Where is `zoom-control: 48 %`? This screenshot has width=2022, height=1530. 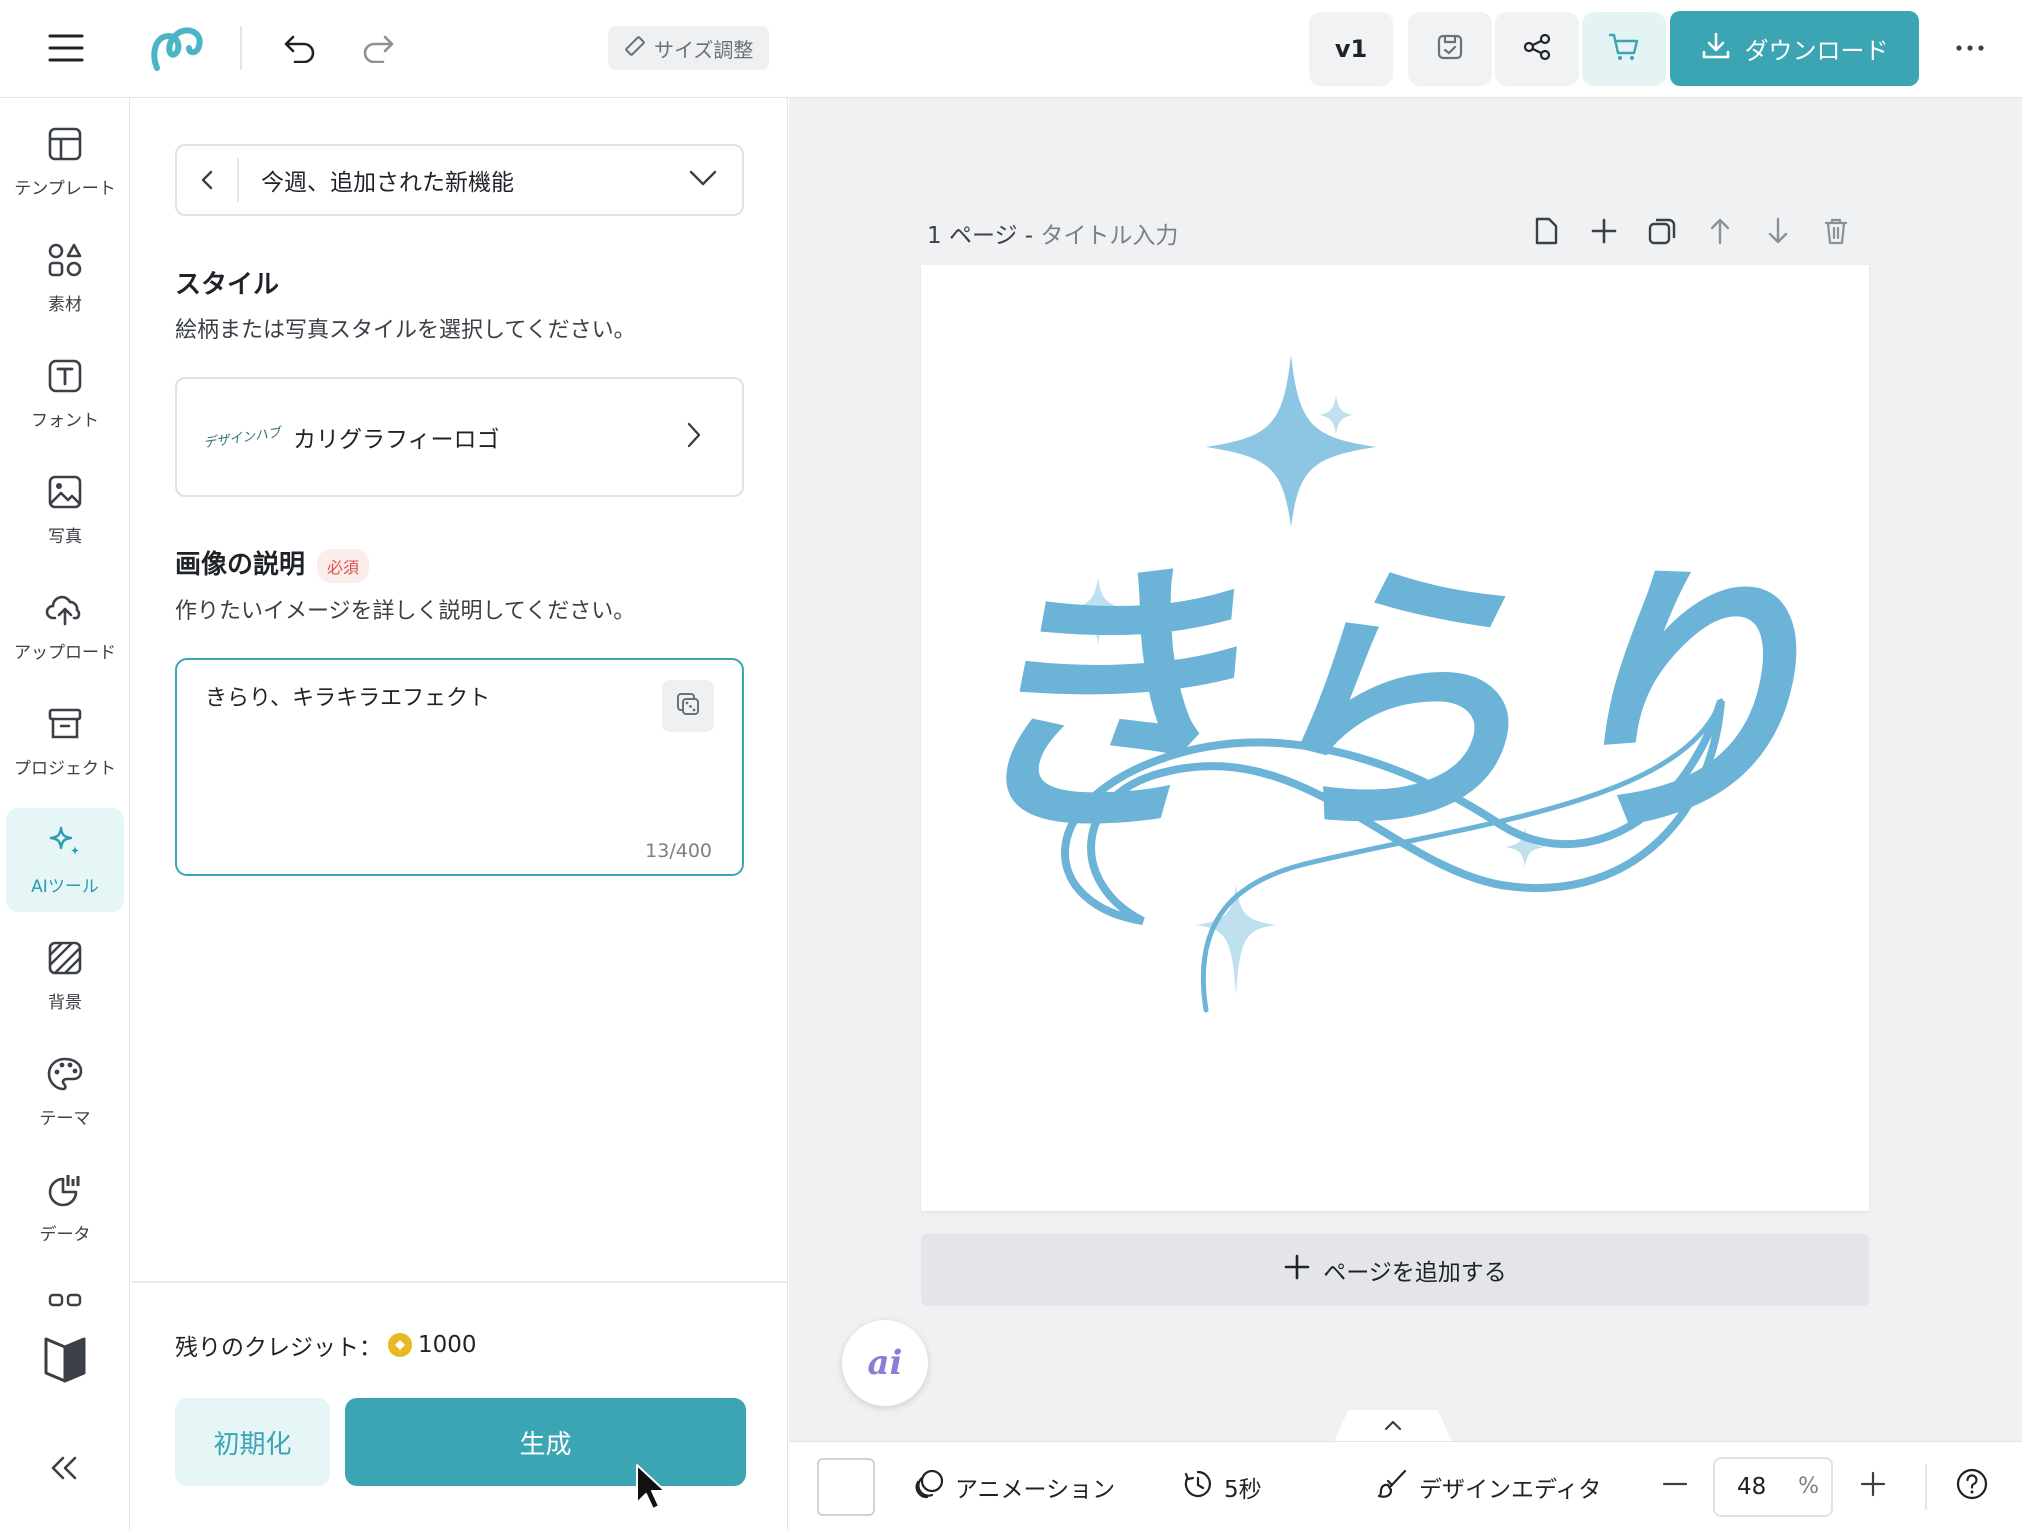
zoom-control: 48 % is located at coordinates (1773, 1486).